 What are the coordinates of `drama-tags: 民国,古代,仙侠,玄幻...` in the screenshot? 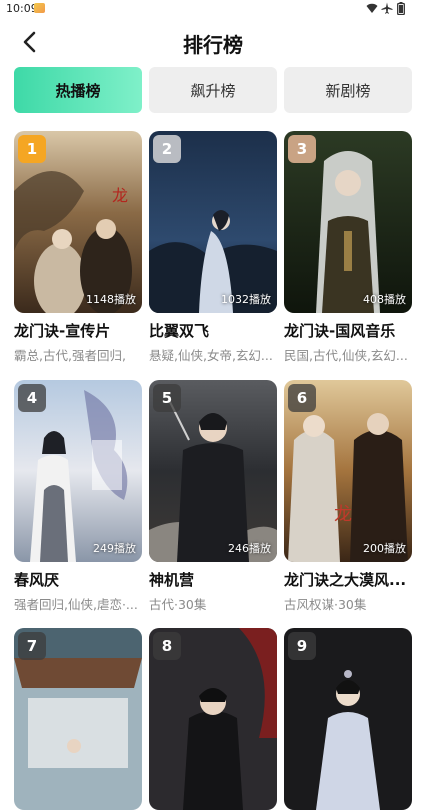 It's located at (346, 355).